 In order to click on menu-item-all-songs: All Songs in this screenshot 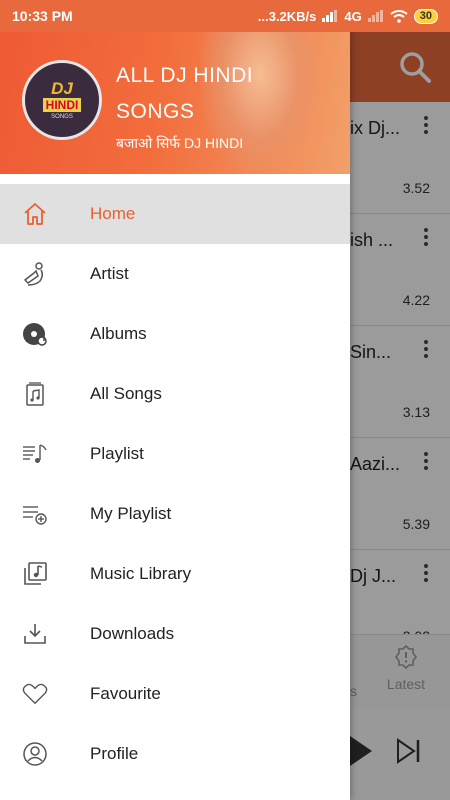, I will do `click(175, 394)`.